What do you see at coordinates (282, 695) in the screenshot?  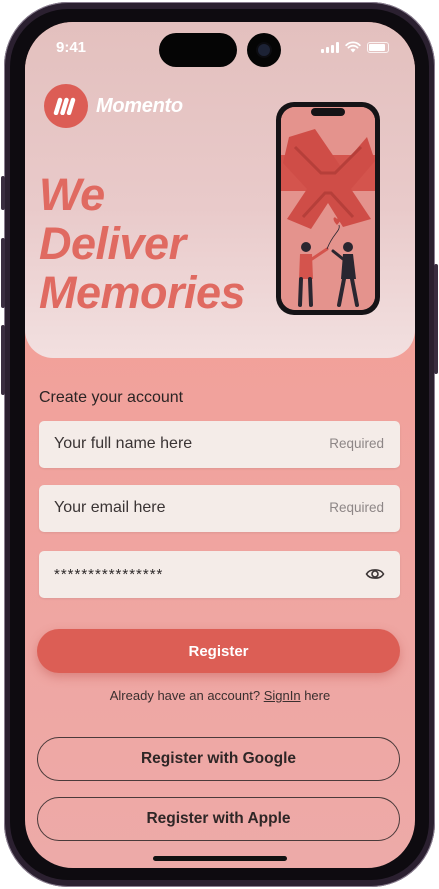 I see `signin-link: SignIn` at bounding box center [282, 695].